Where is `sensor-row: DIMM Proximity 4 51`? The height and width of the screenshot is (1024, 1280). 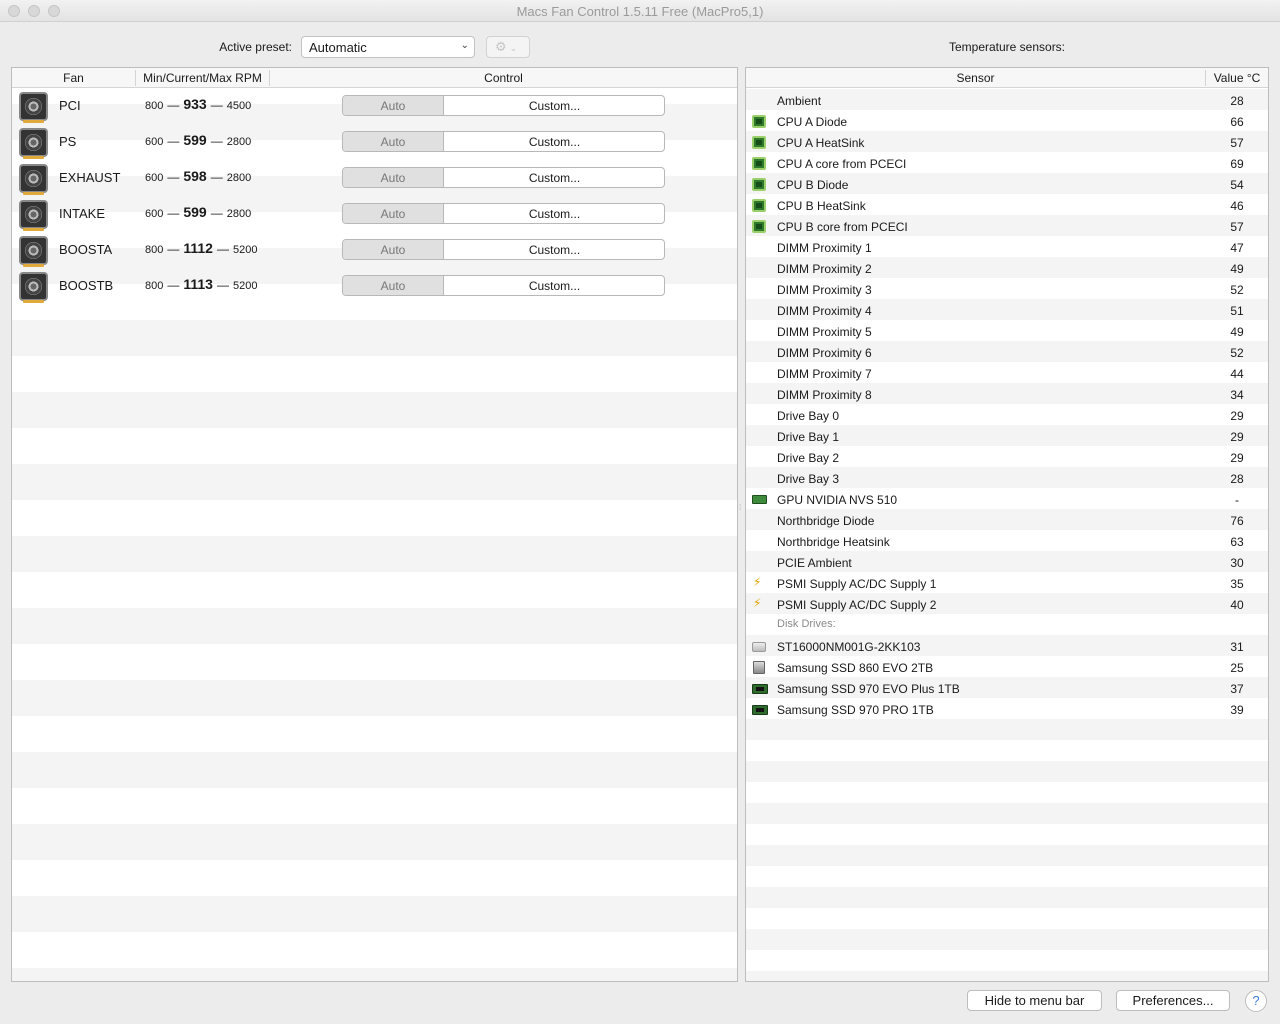
sensor-row: DIMM Proximity 4 51 is located at coordinates (1007, 310).